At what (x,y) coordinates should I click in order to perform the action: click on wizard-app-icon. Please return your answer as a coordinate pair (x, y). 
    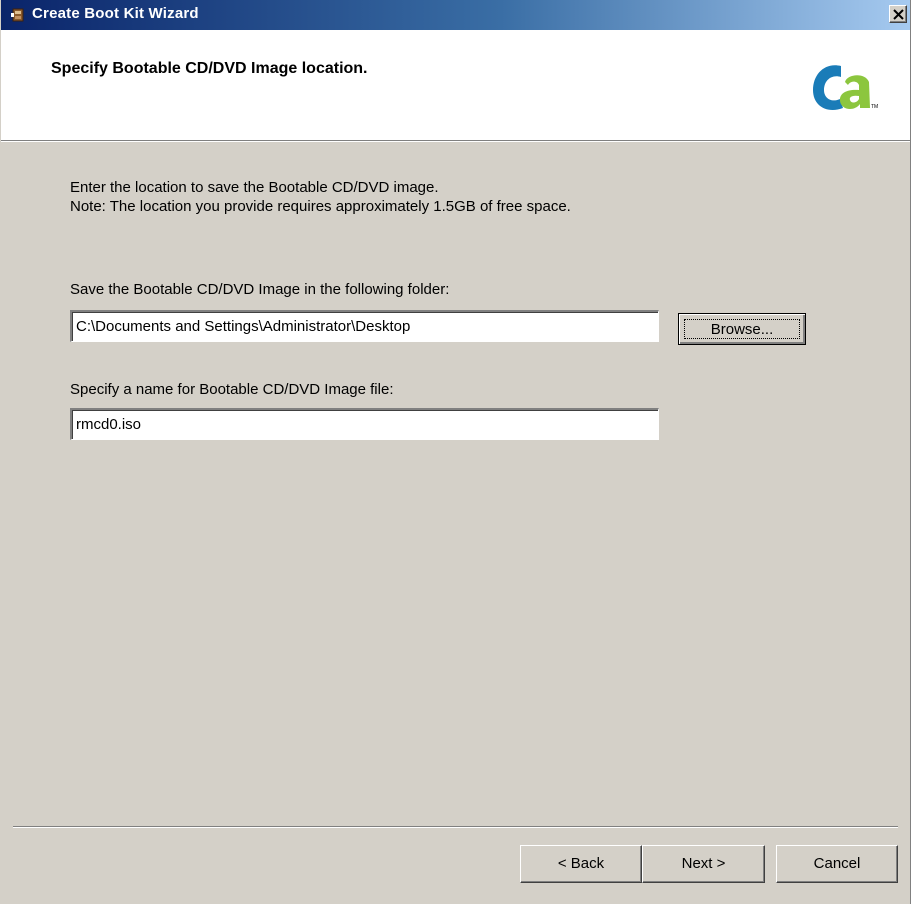
    Looking at the image, I should click on (18, 15).